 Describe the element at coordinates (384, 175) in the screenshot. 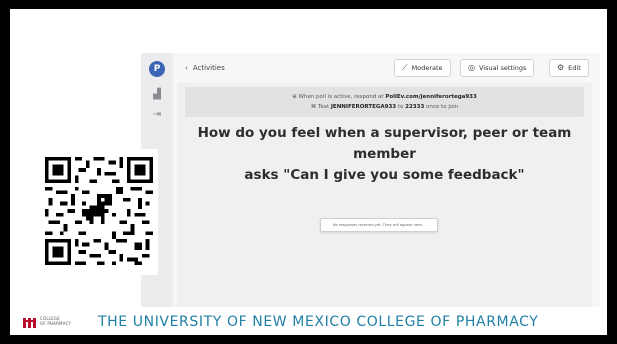

I see `question-line-2: asks "Can I give you some feedback"` at that location.